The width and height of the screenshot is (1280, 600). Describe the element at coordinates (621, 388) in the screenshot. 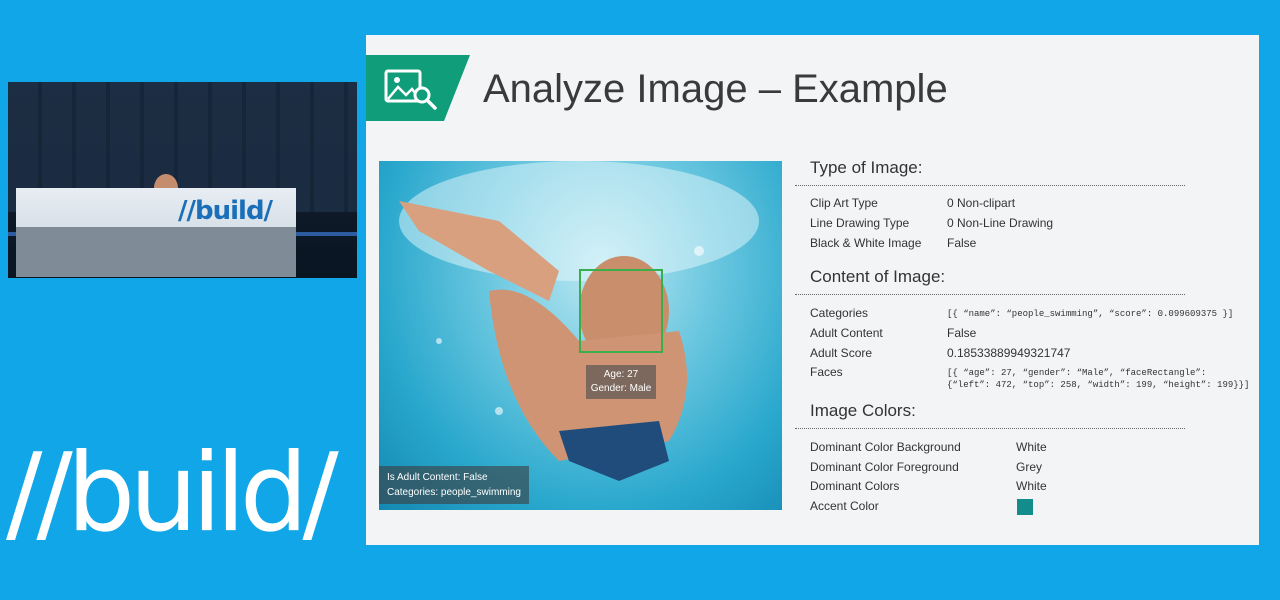

I see `face-gender: Gender: Male` at that location.